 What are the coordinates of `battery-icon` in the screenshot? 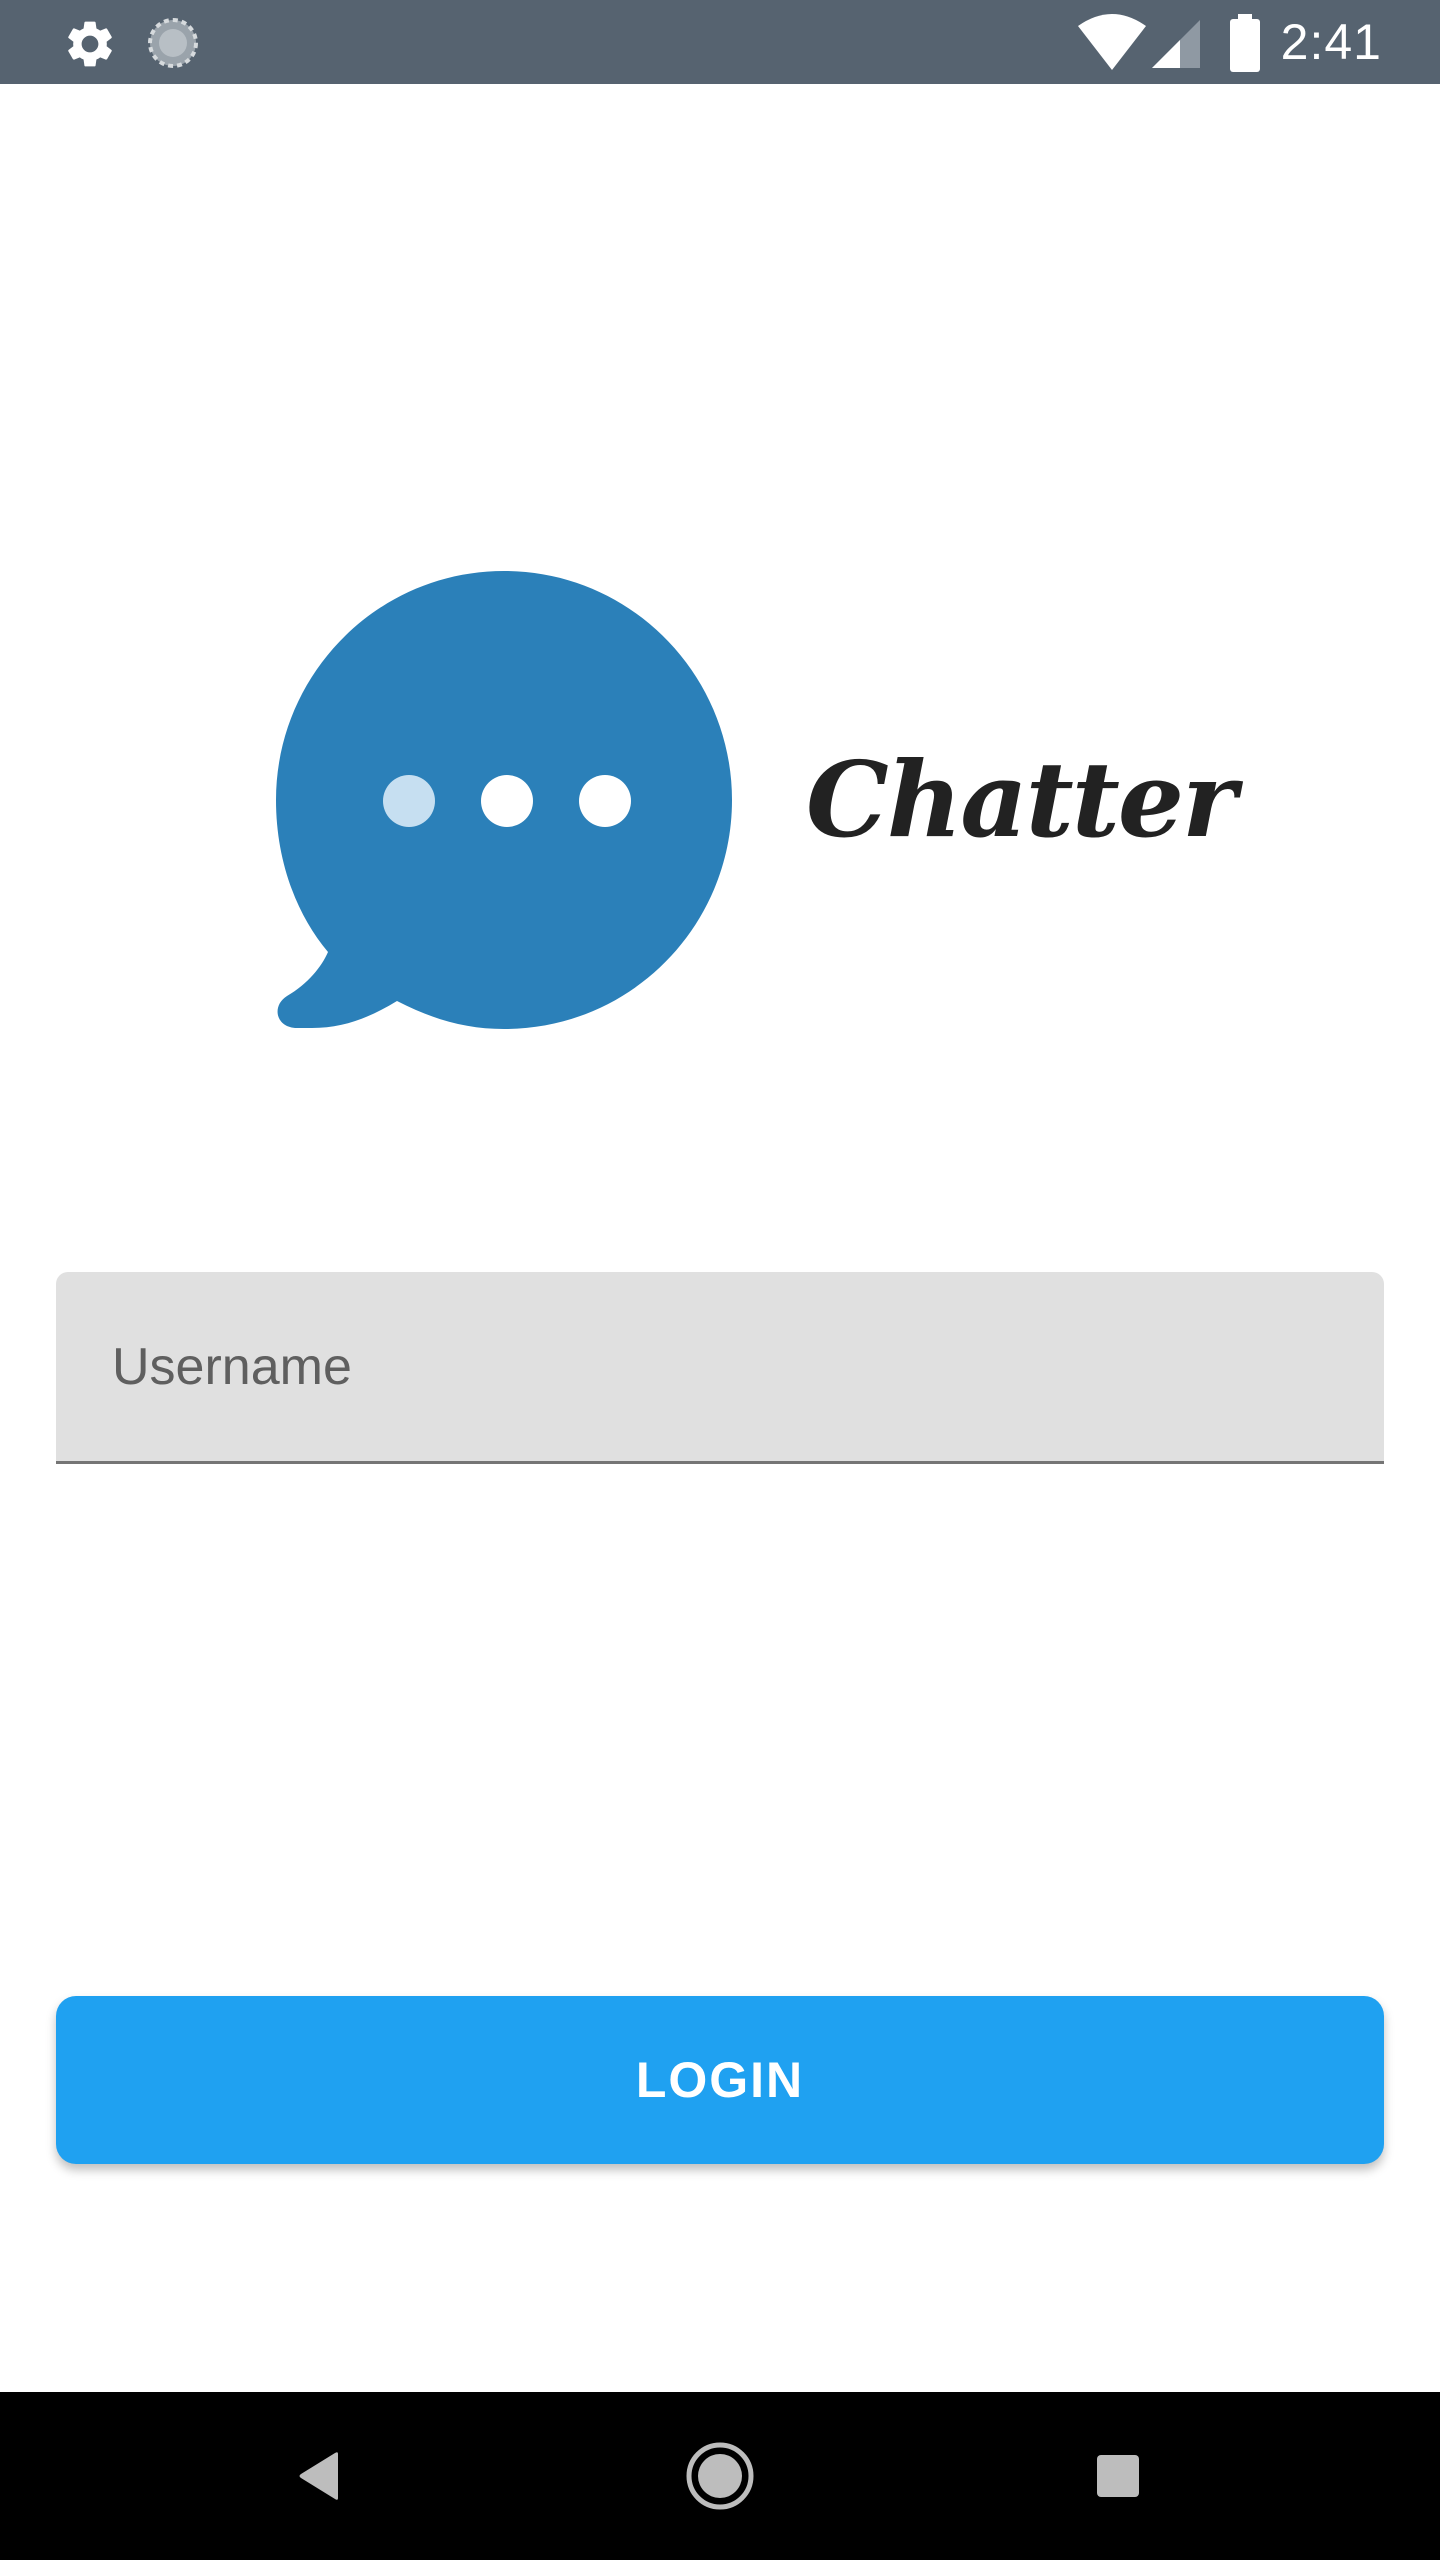 It's located at (1245, 43).